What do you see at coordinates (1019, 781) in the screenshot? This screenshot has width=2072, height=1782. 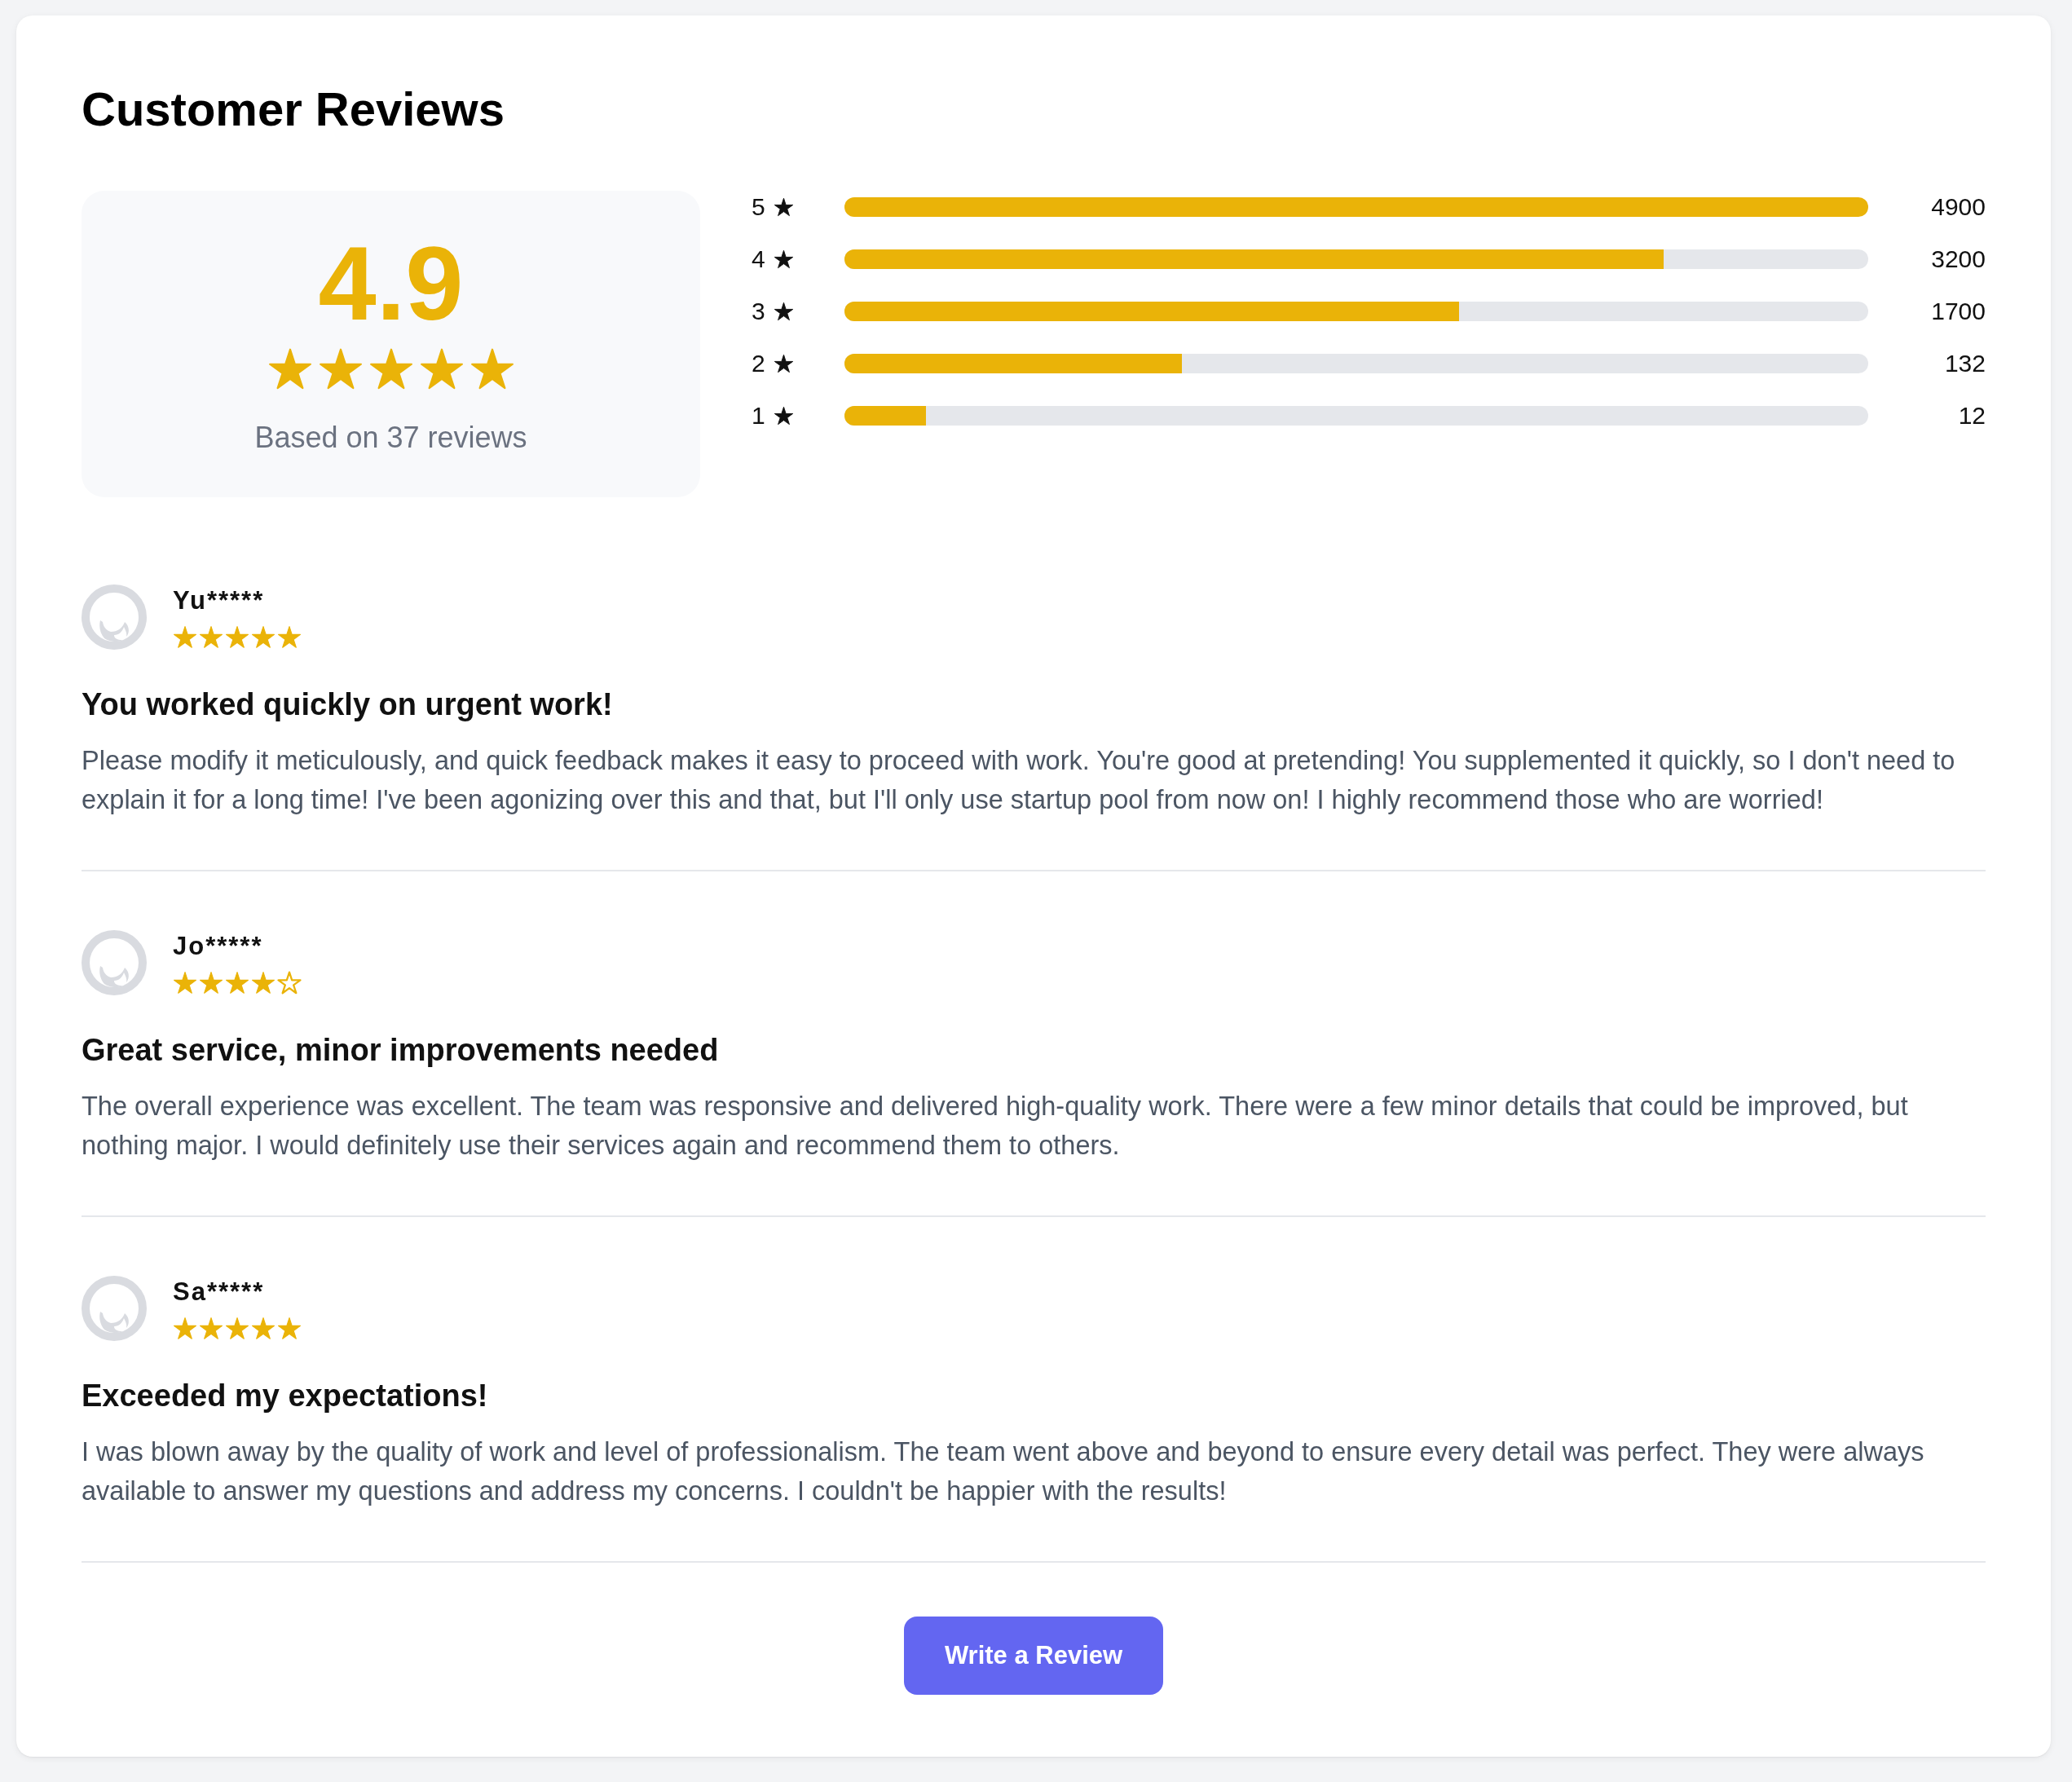 I see `review-text: Please modify it meticulously, and quick feedback makes it easy to proceed with work. You're good at pretending! You supplemented it quickly, so I don't need to explain it for a long time! I've been agonizing over this and that, but I'll only use startup pool from now on! I highly recommend those who are worried!` at bounding box center [1019, 781].